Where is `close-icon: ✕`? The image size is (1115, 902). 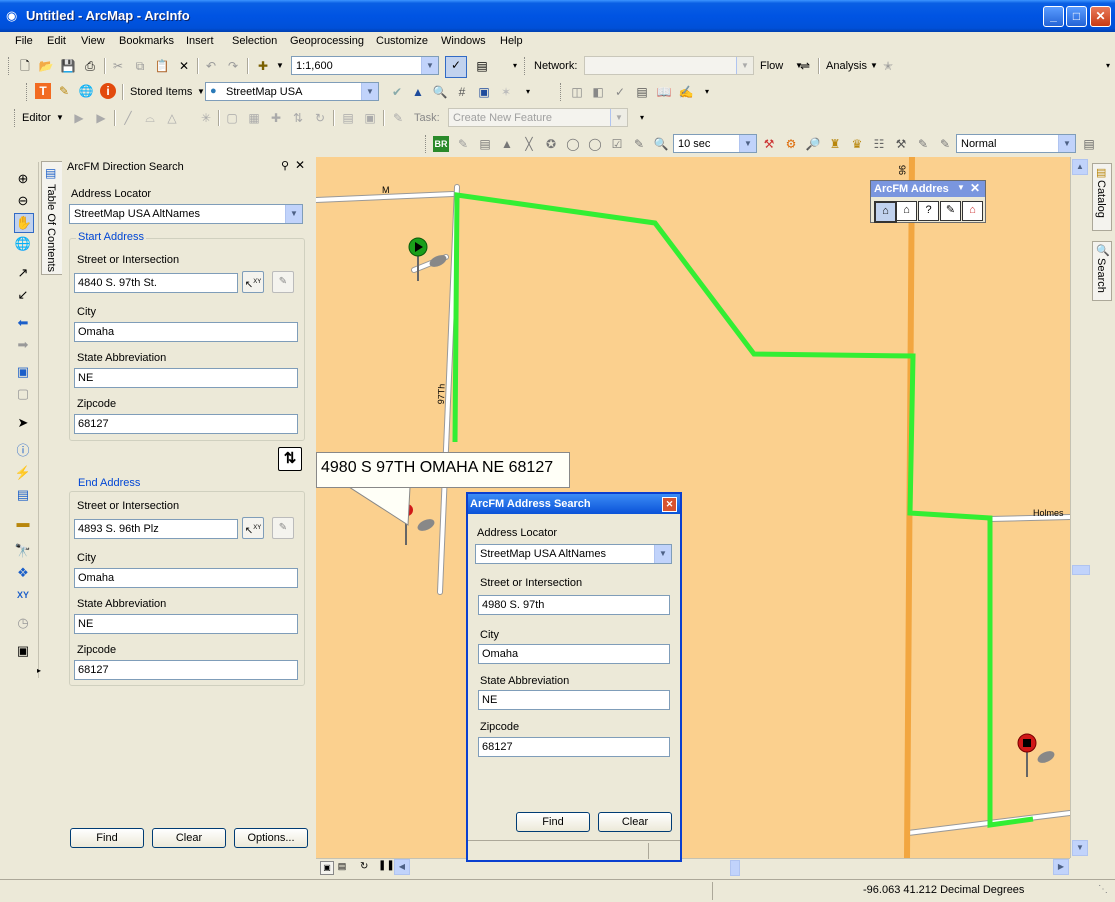 close-icon: ✕ is located at coordinates (669, 504).